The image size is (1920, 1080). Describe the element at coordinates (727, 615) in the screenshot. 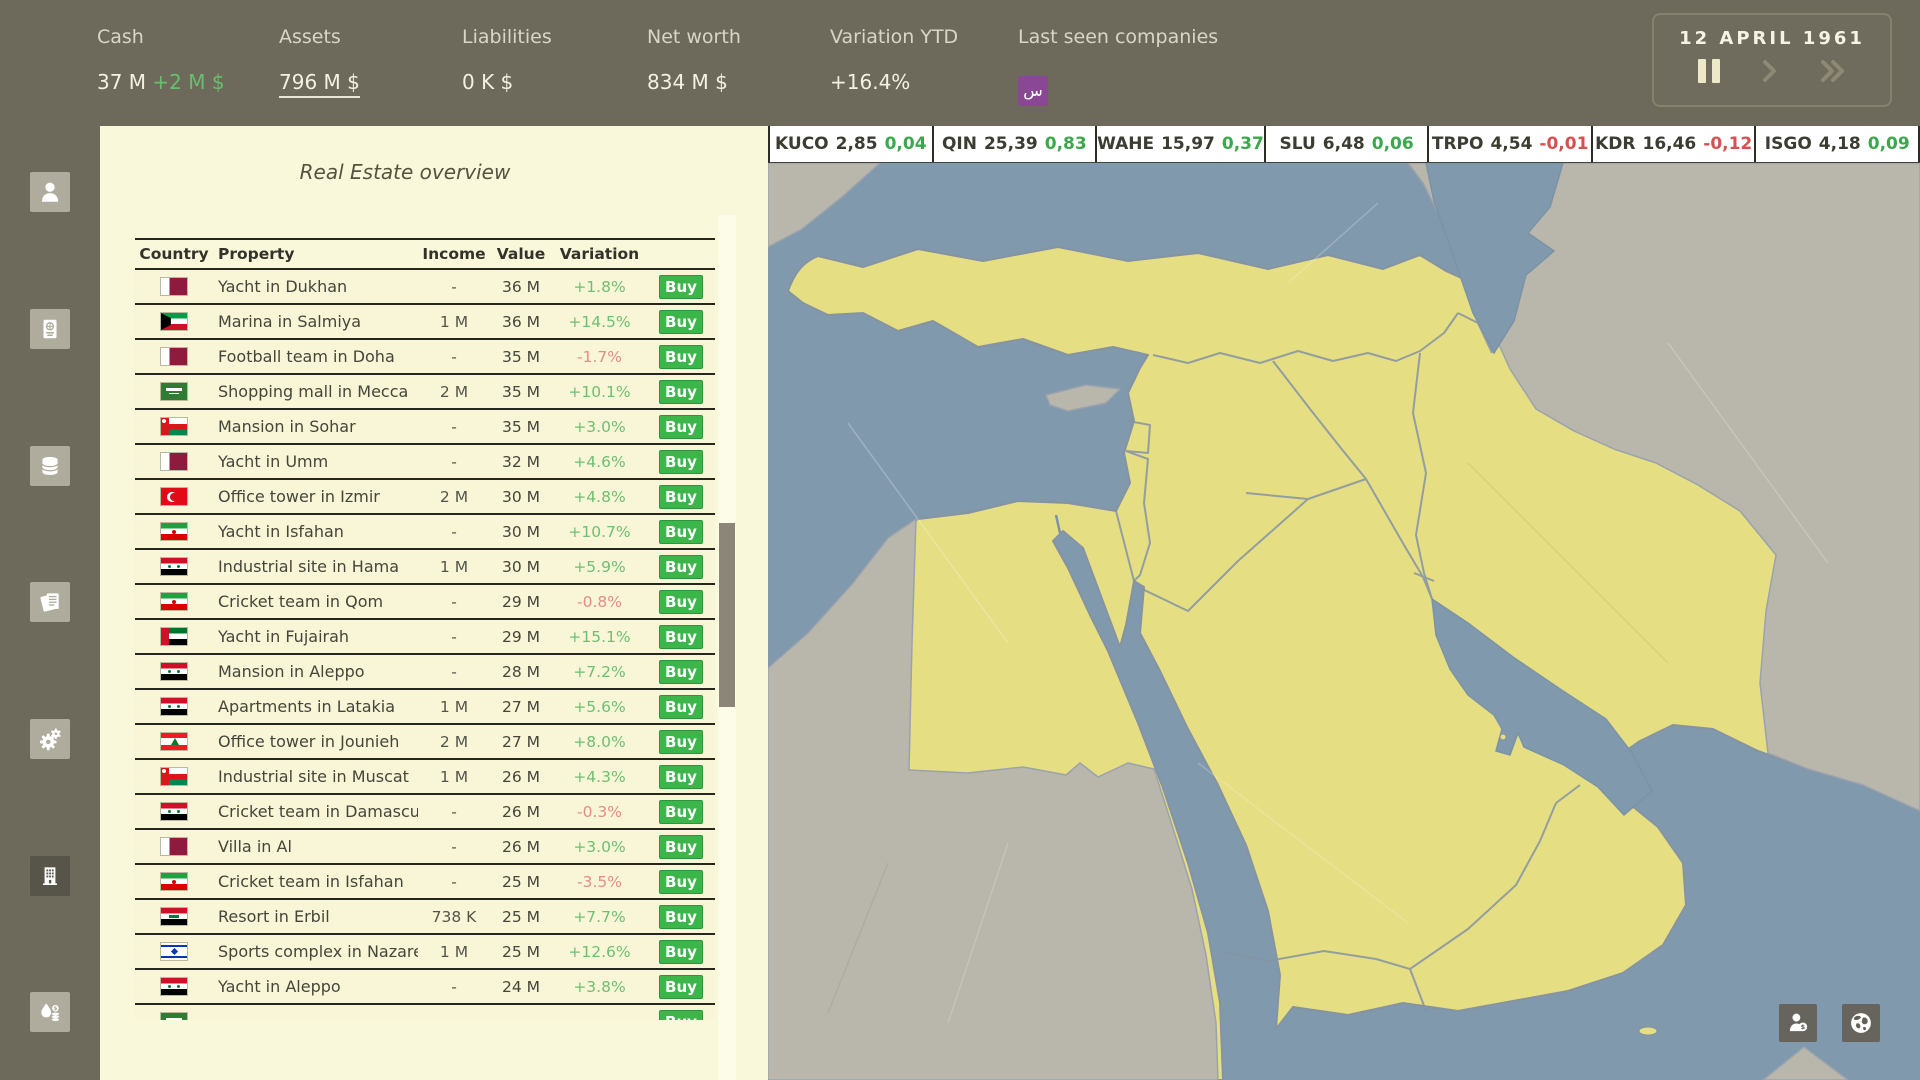

I see `scrollbar-thumb` at that location.